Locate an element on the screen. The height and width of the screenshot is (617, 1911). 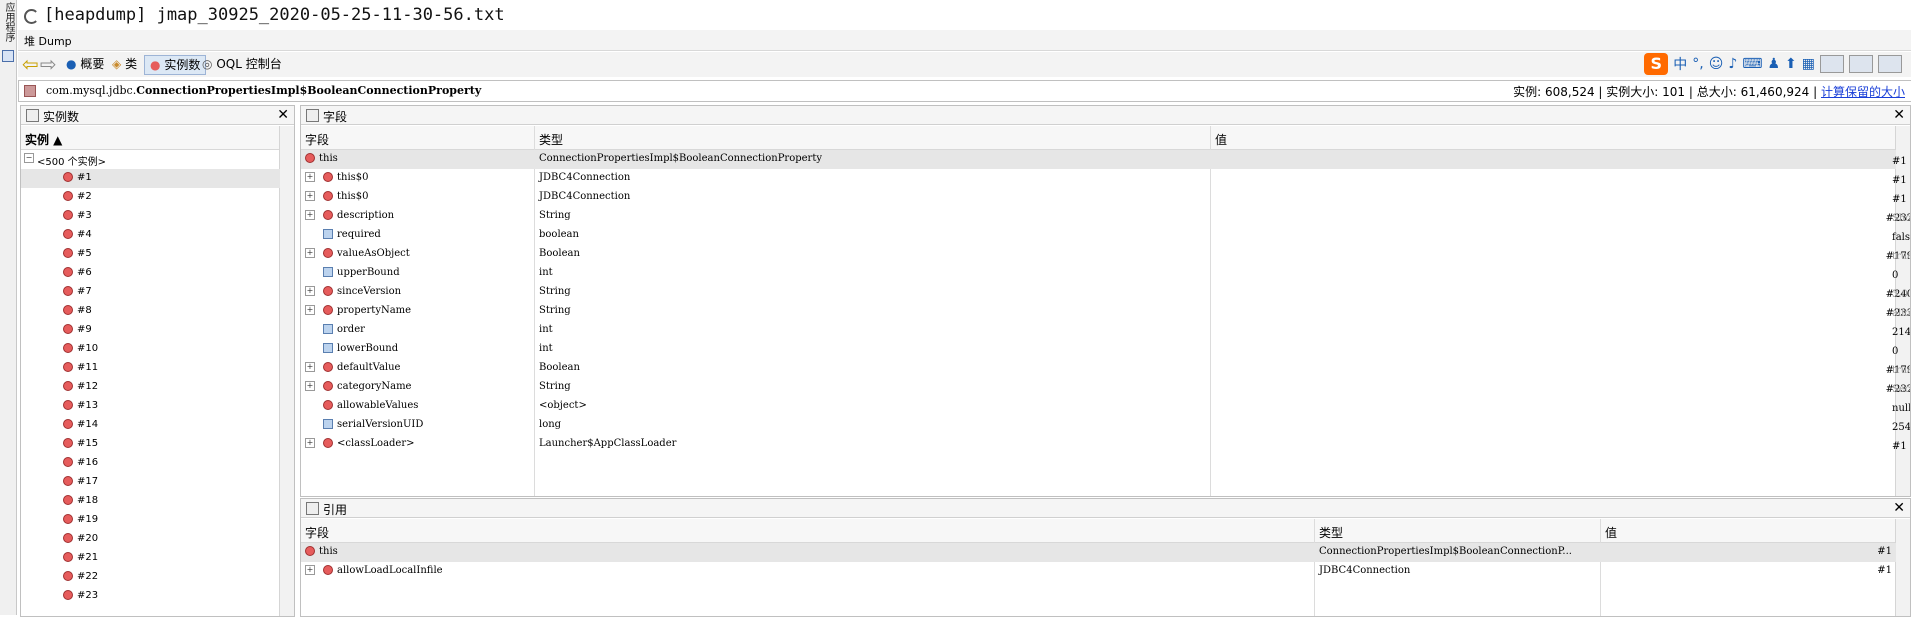
instance-row: #4 is located at coordinates (150, 235).